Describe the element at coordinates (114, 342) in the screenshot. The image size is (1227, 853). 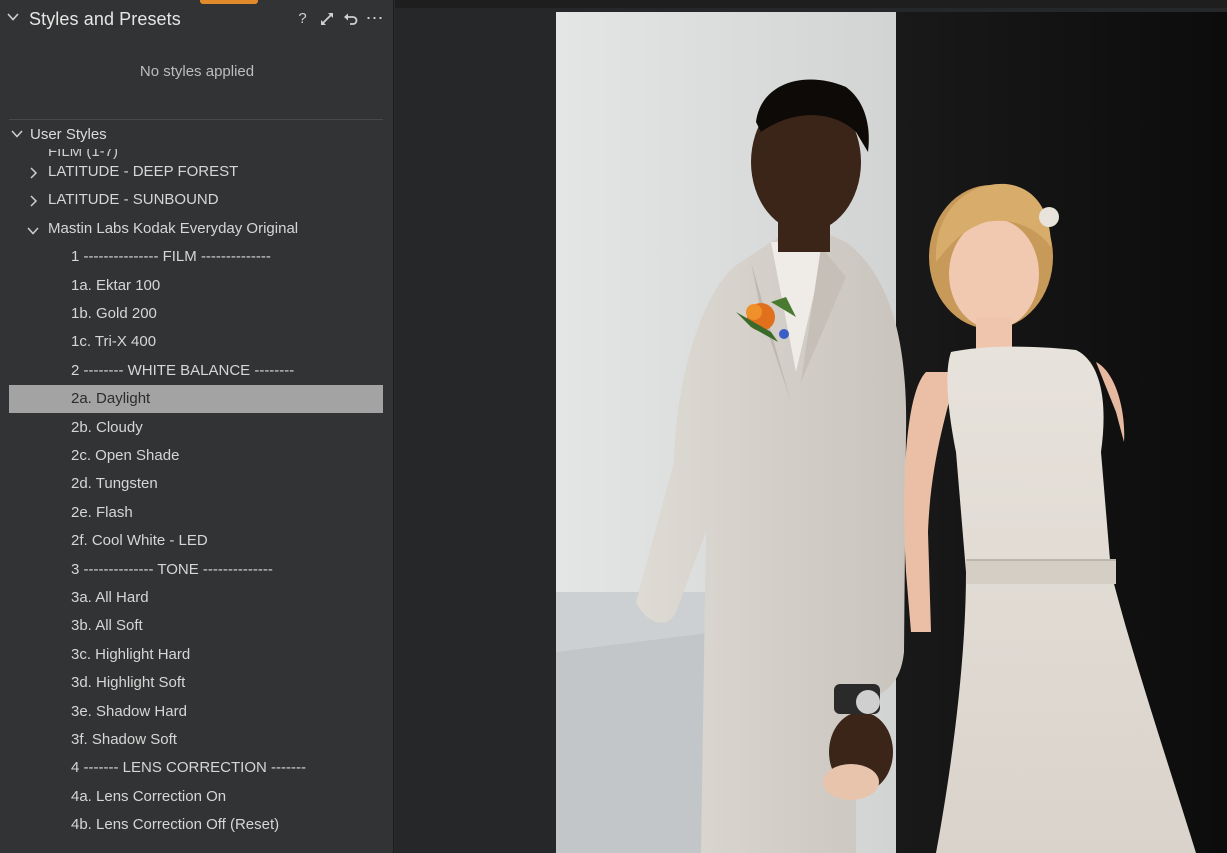
I see `style-item-label: 1c. Tri-X 400` at that location.